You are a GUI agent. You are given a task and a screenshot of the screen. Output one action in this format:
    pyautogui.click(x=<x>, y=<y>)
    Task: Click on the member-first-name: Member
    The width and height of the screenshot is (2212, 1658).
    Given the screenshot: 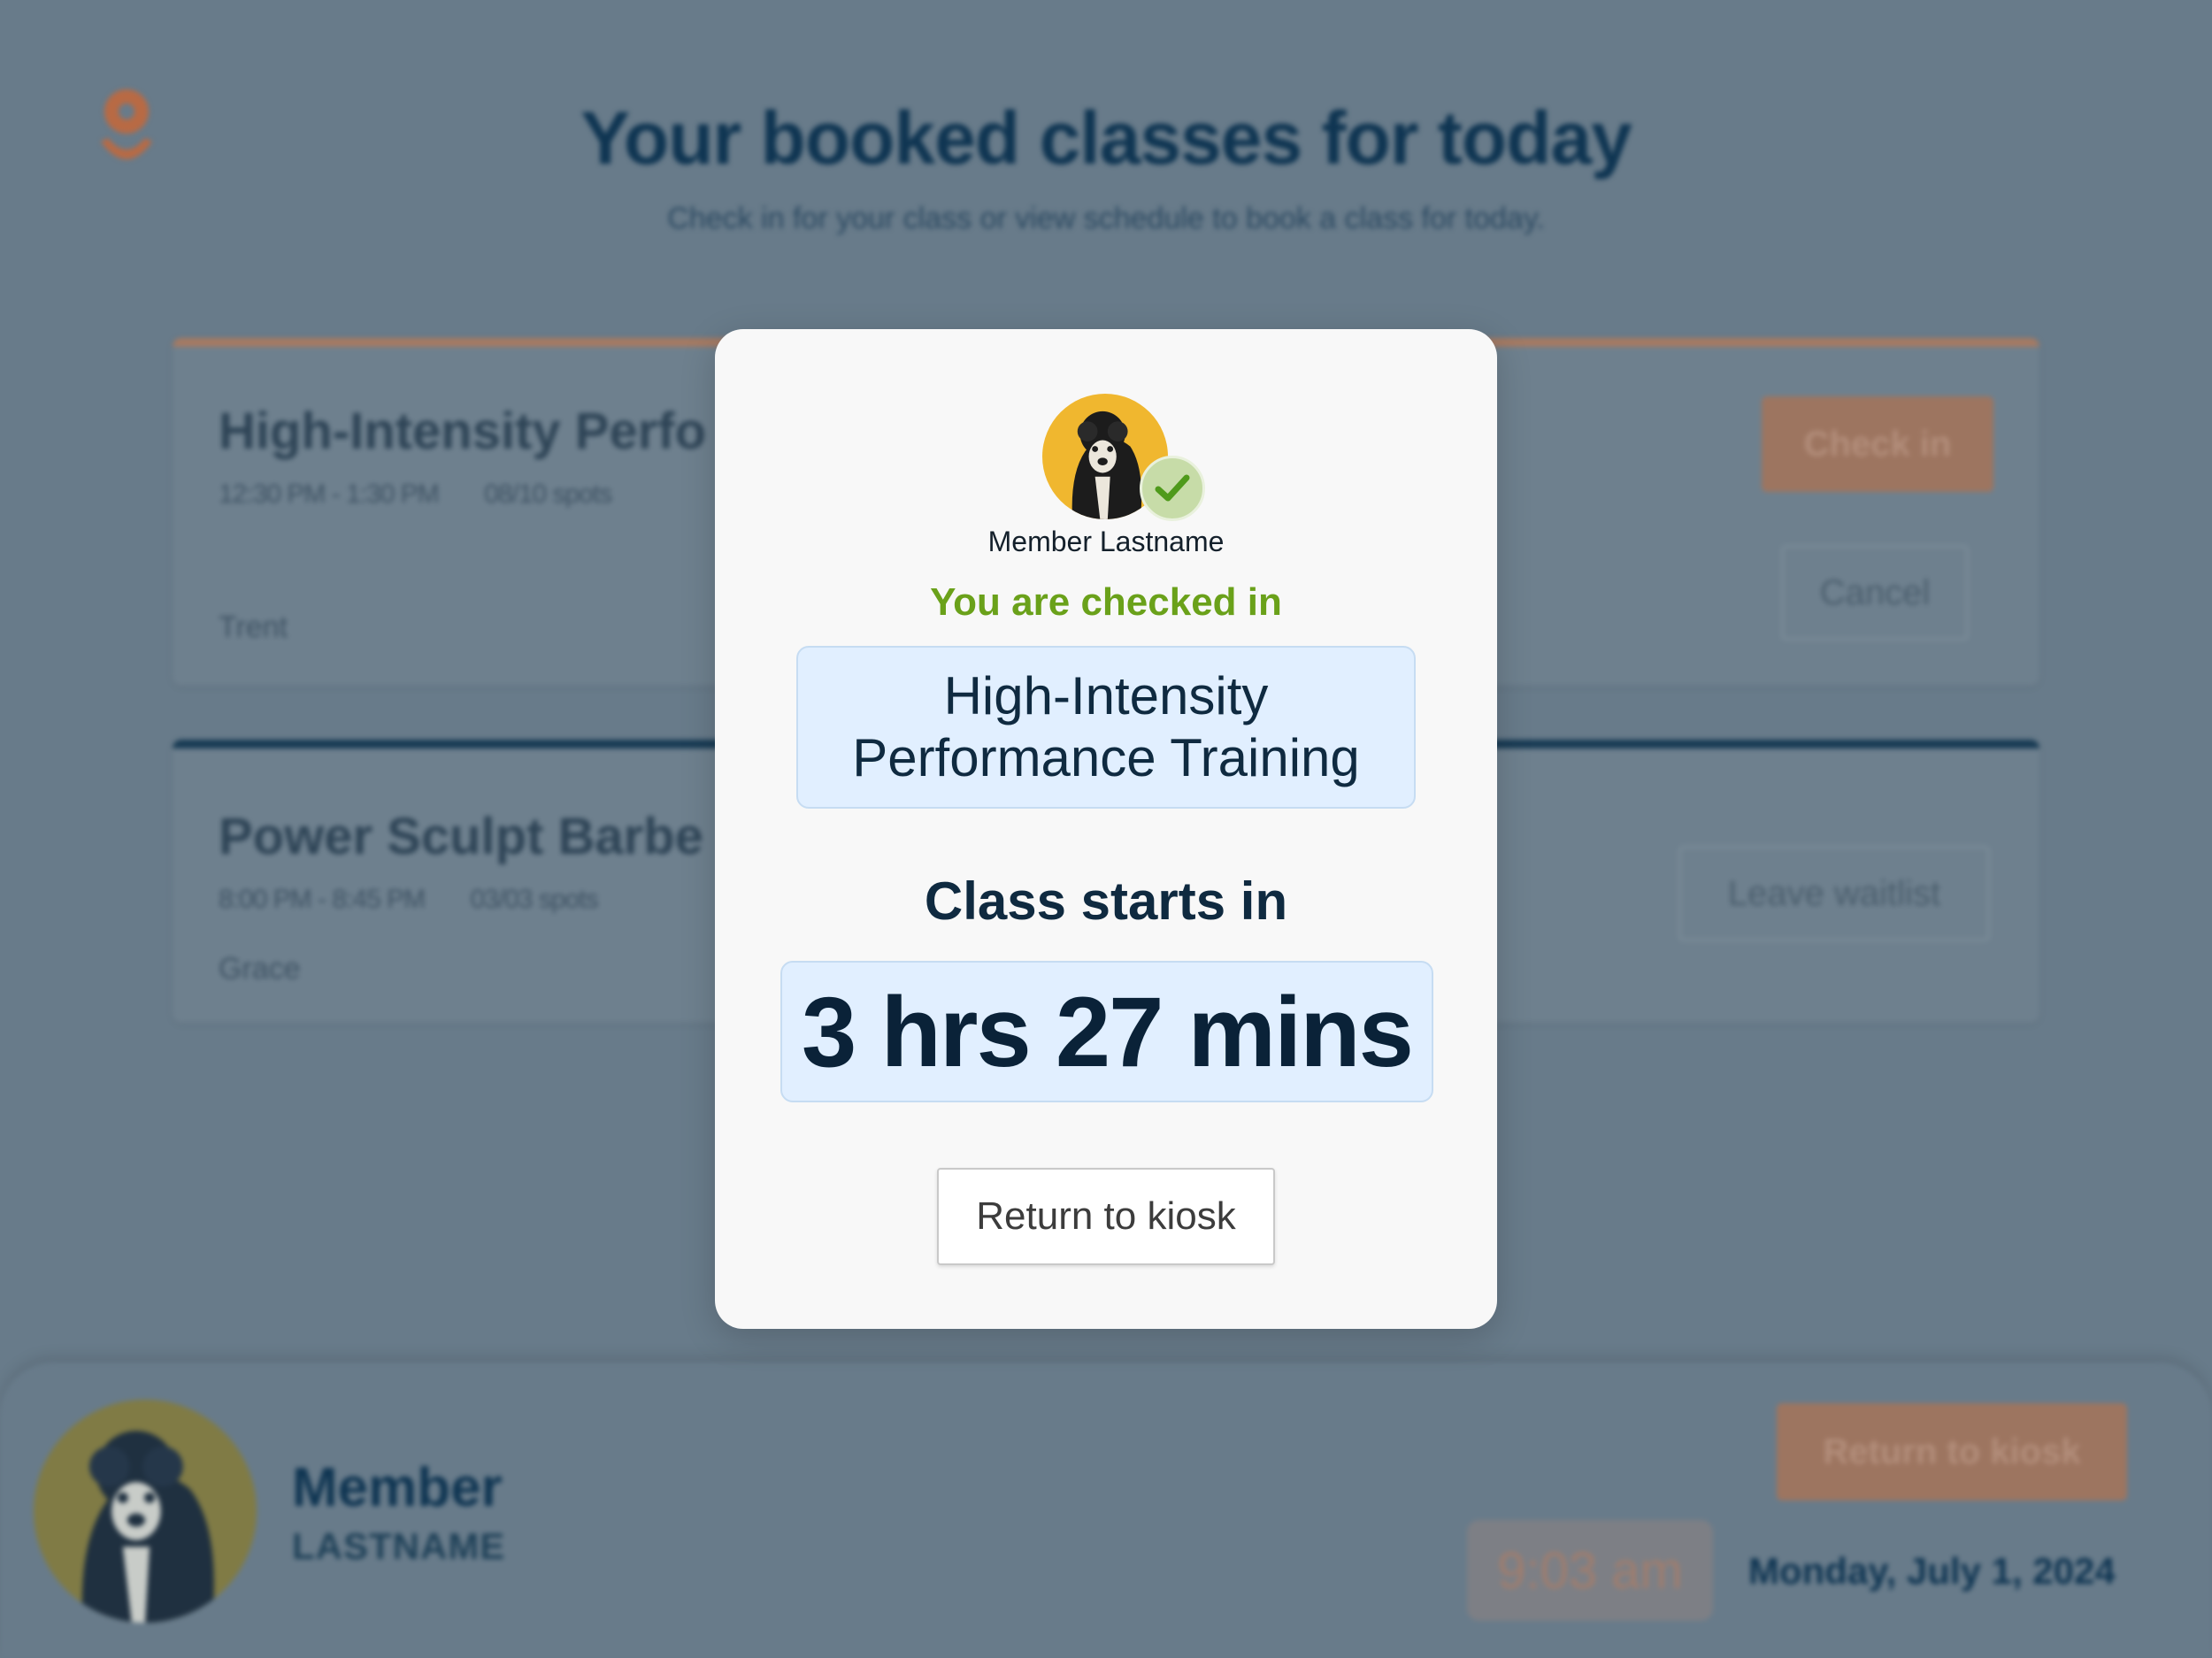 What is the action you would take?
    pyautogui.click(x=398, y=1487)
    